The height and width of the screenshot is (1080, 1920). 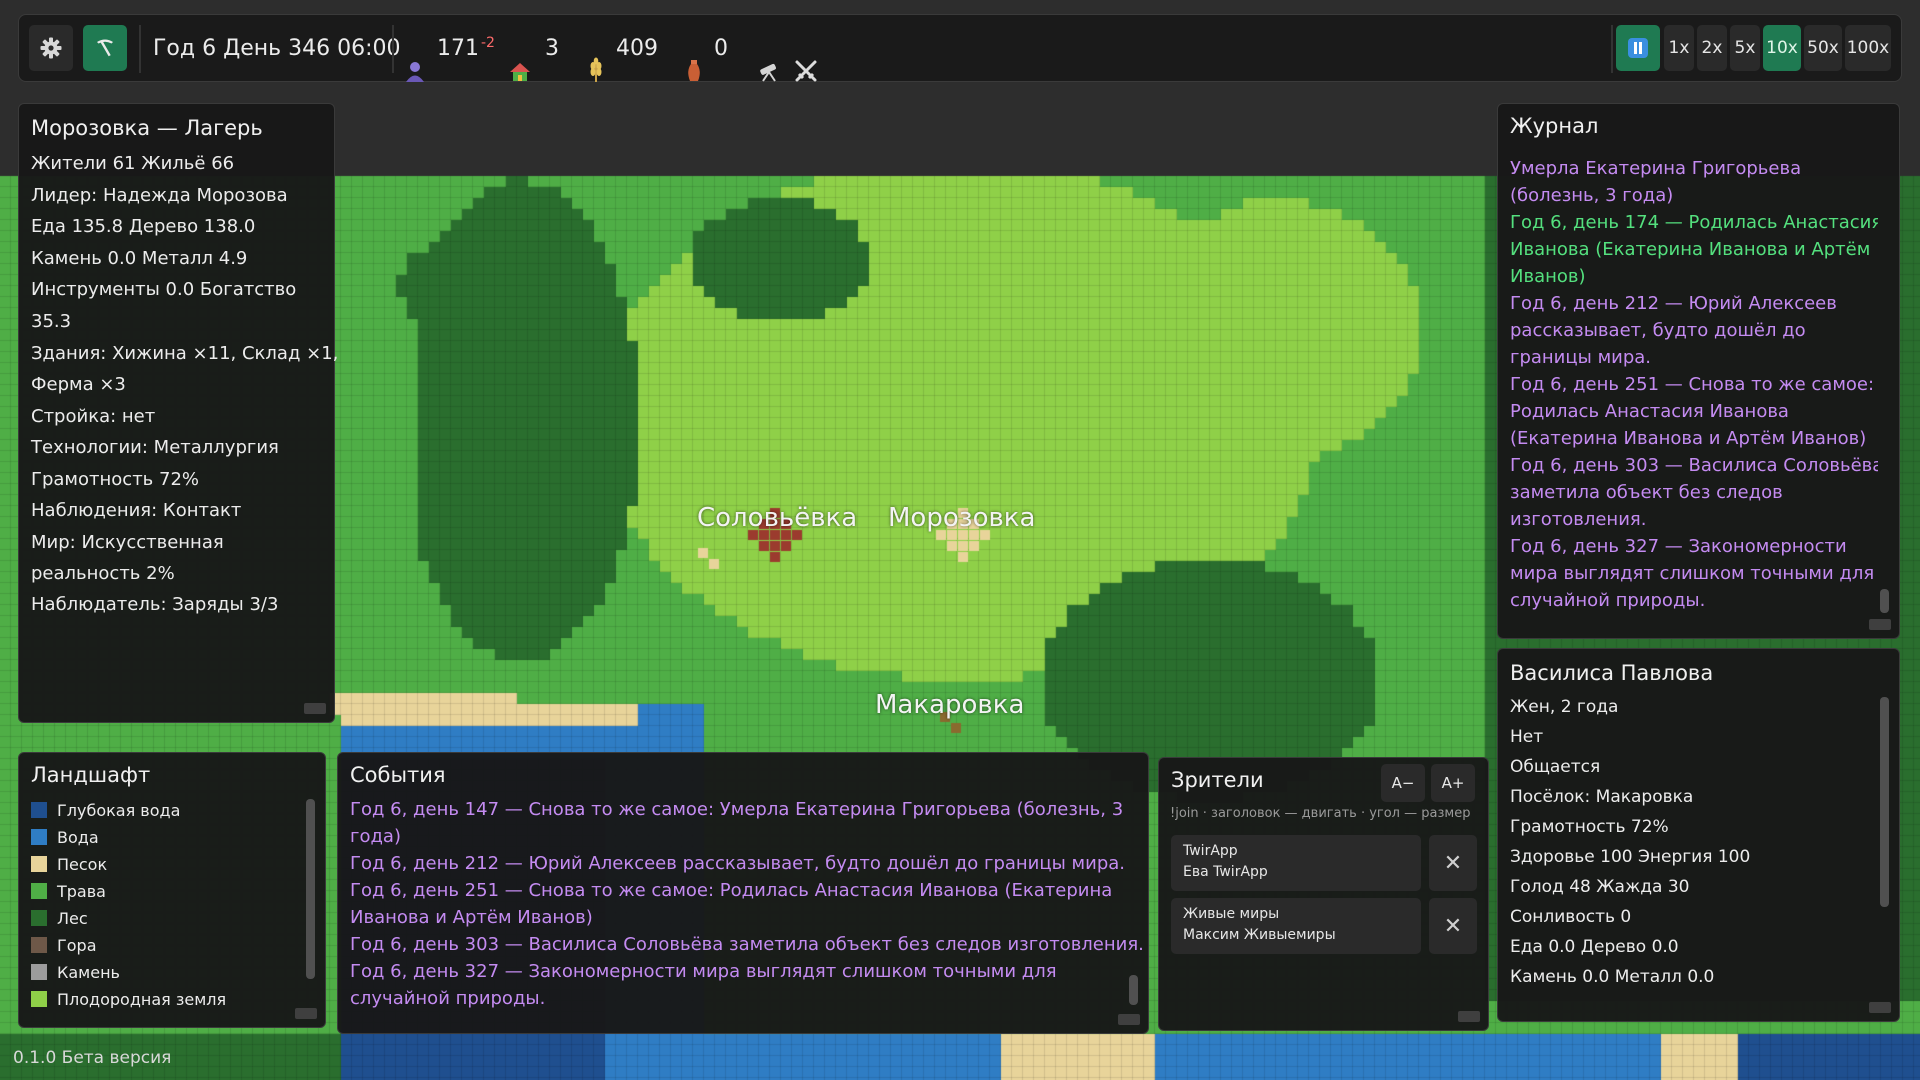 What do you see at coordinates (1679, 48) in the screenshot?
I see `speed-1x-button: 1x` at bounding box center [1679, 48].